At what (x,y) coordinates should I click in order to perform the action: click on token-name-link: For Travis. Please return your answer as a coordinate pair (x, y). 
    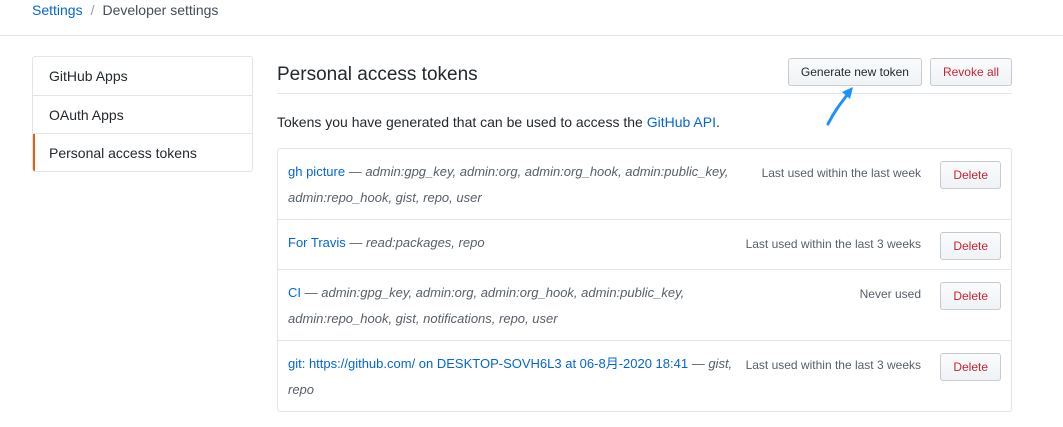
    Looking at the image, I should click on (317, 242).